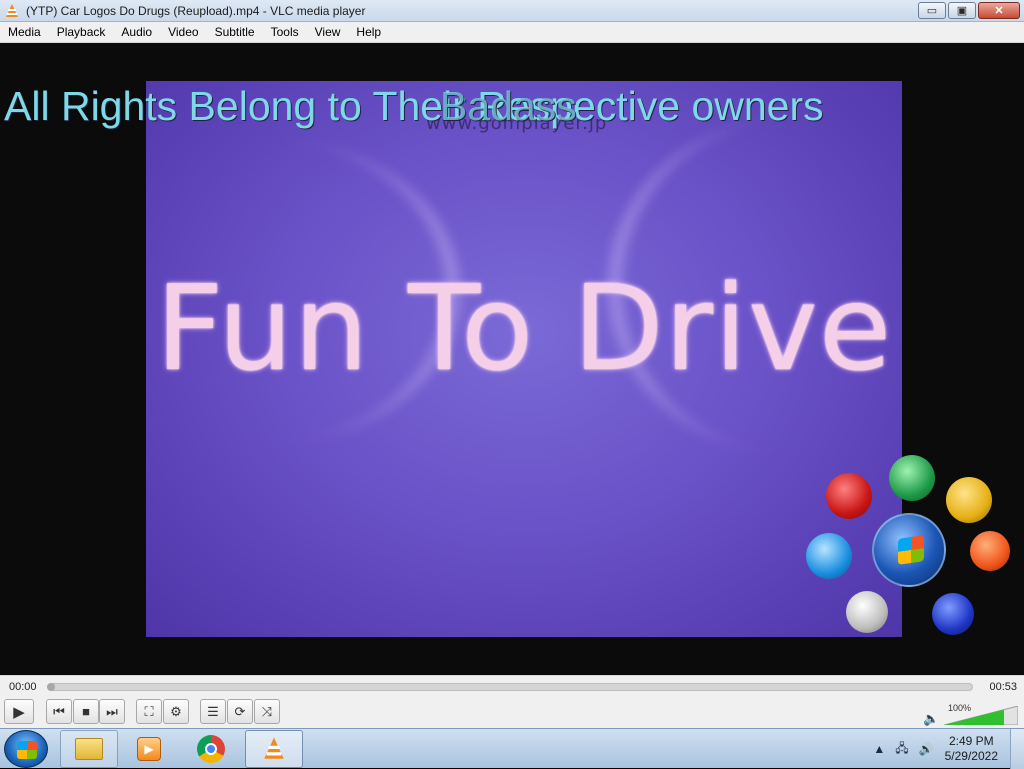  Describe the element at coordinates (86, 711) in the screenshot. I see `stop-button: ■` at that location.